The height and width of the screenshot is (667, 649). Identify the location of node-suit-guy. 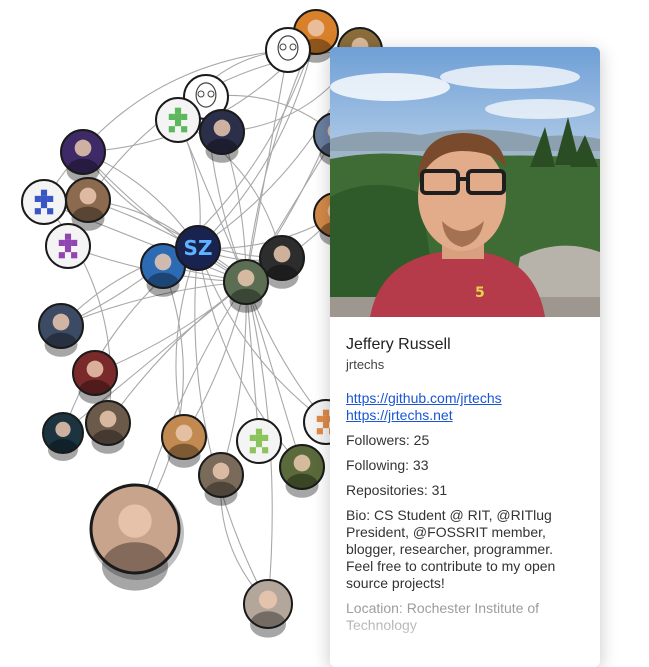
(61, 330).